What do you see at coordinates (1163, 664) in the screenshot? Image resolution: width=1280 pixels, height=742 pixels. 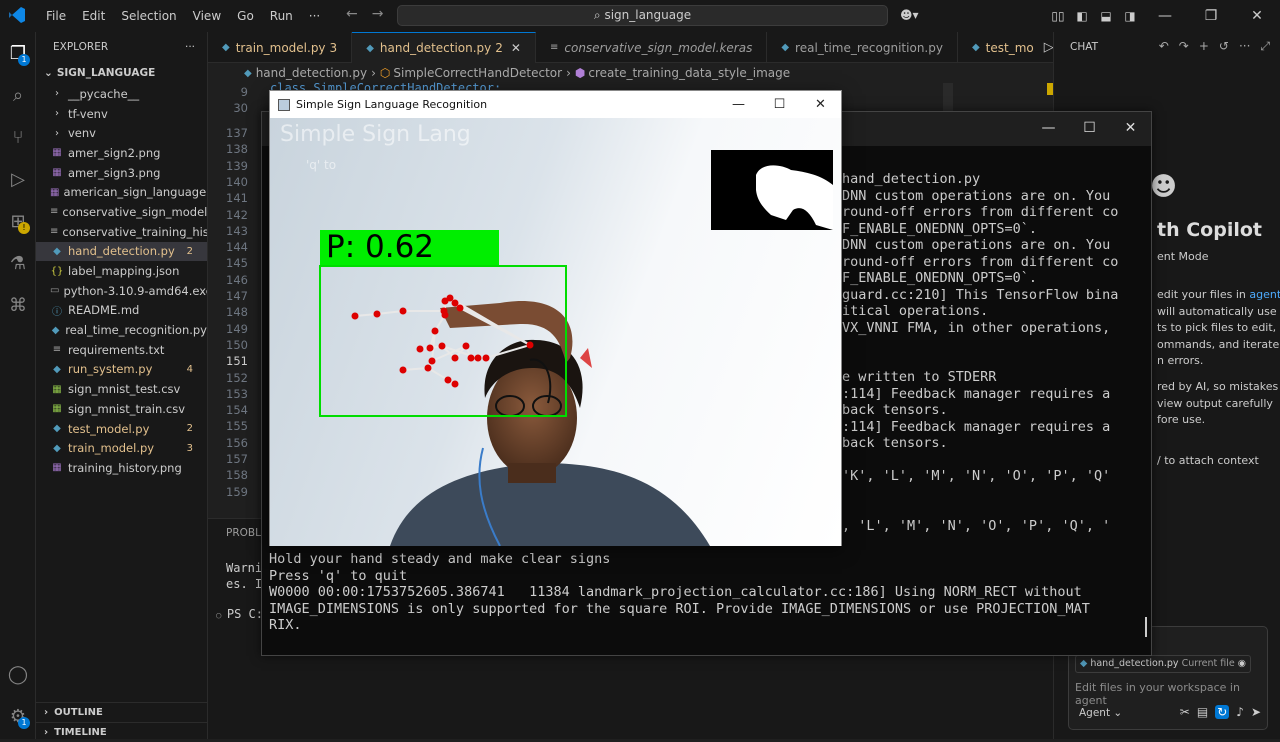 I see `current-file-chip: ◆ hand_detection.py Current file ◉` at bounding box center [1163, 664].